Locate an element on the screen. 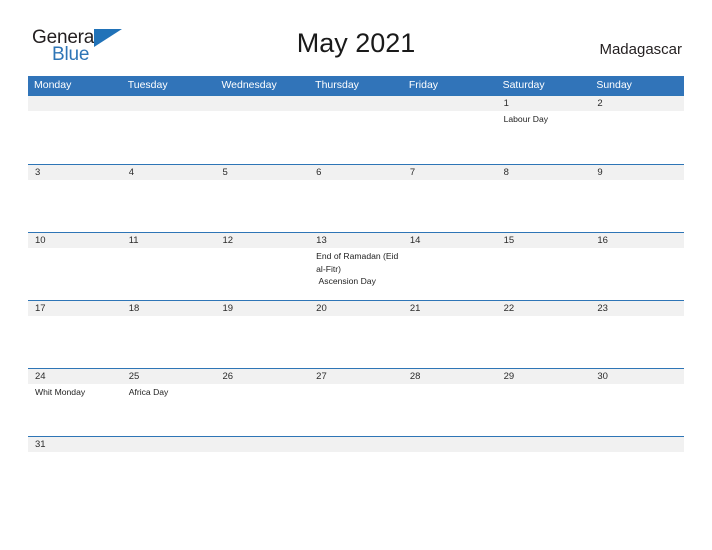 The image size is (712, 550). date-cell: 12 is located at coordinates (262, 240).